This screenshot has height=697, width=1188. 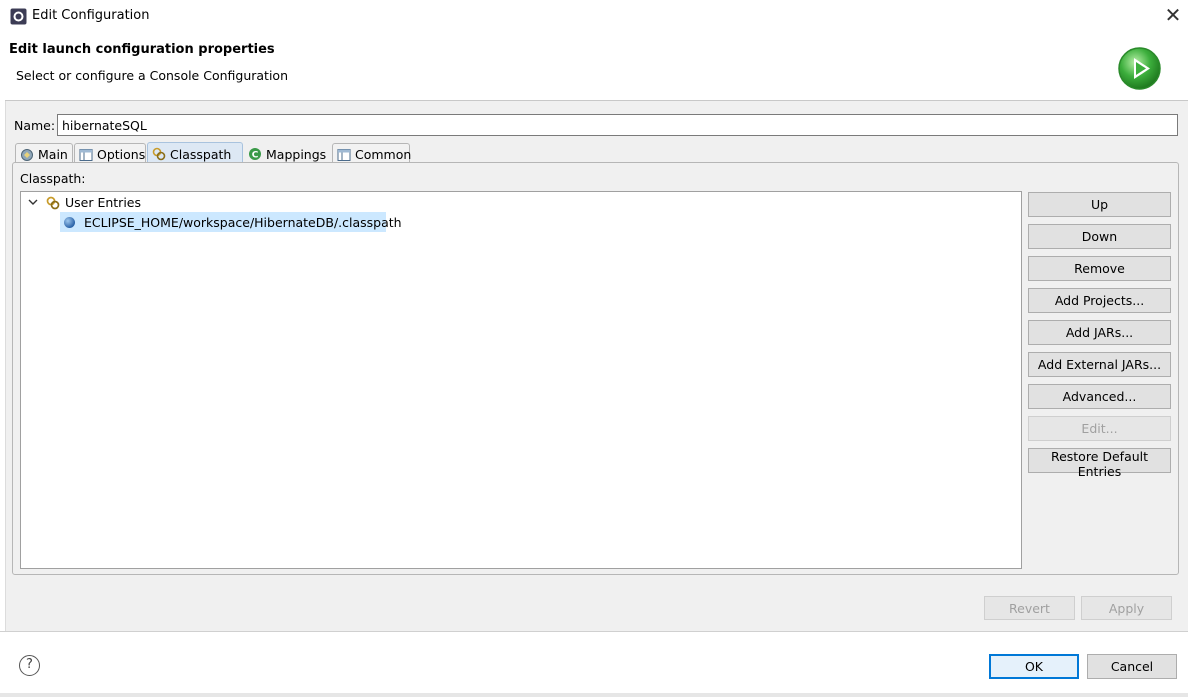 What do you see at coordinates (53, 178) in the screenshot?
I see `classpath-label: Classpath:` at bounding box center [53, 178].